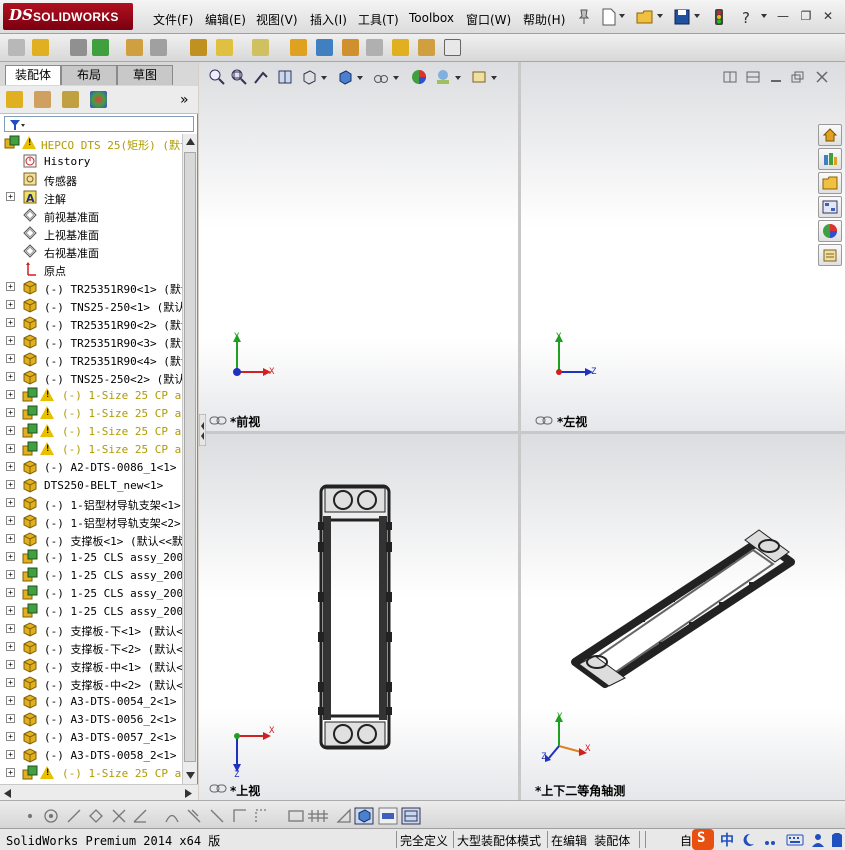 The image size is (845, 850). What do you see at coordinates (479, 77) in the screenshot?
I see `view-settings-icon` at bounding box center [479, 77].